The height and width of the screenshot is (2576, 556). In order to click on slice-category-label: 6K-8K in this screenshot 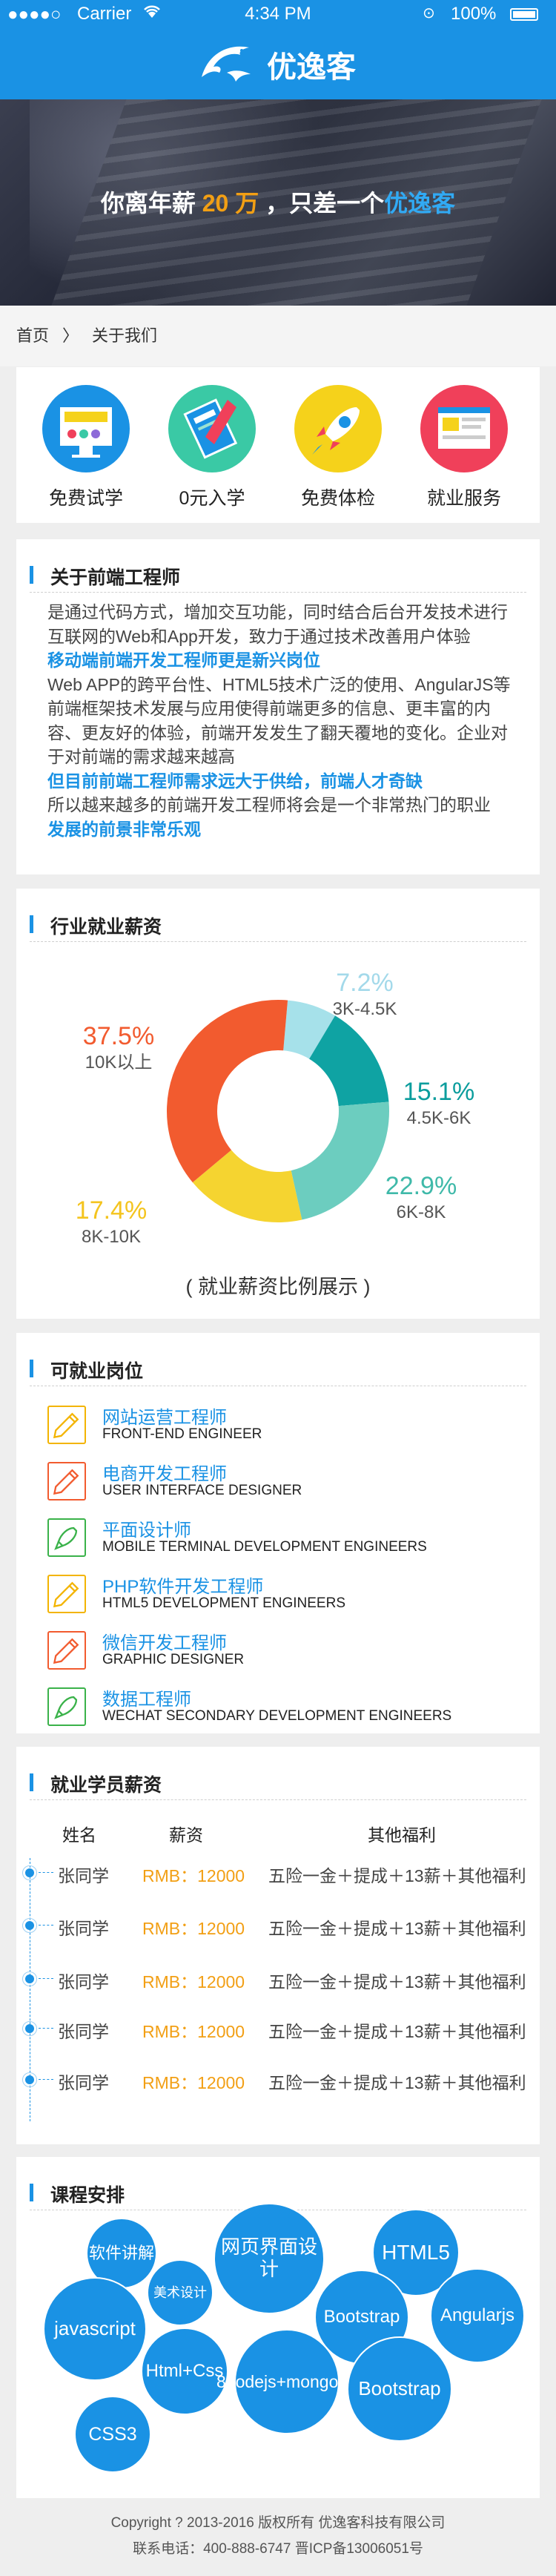, I will do `click(421, 1212)`.